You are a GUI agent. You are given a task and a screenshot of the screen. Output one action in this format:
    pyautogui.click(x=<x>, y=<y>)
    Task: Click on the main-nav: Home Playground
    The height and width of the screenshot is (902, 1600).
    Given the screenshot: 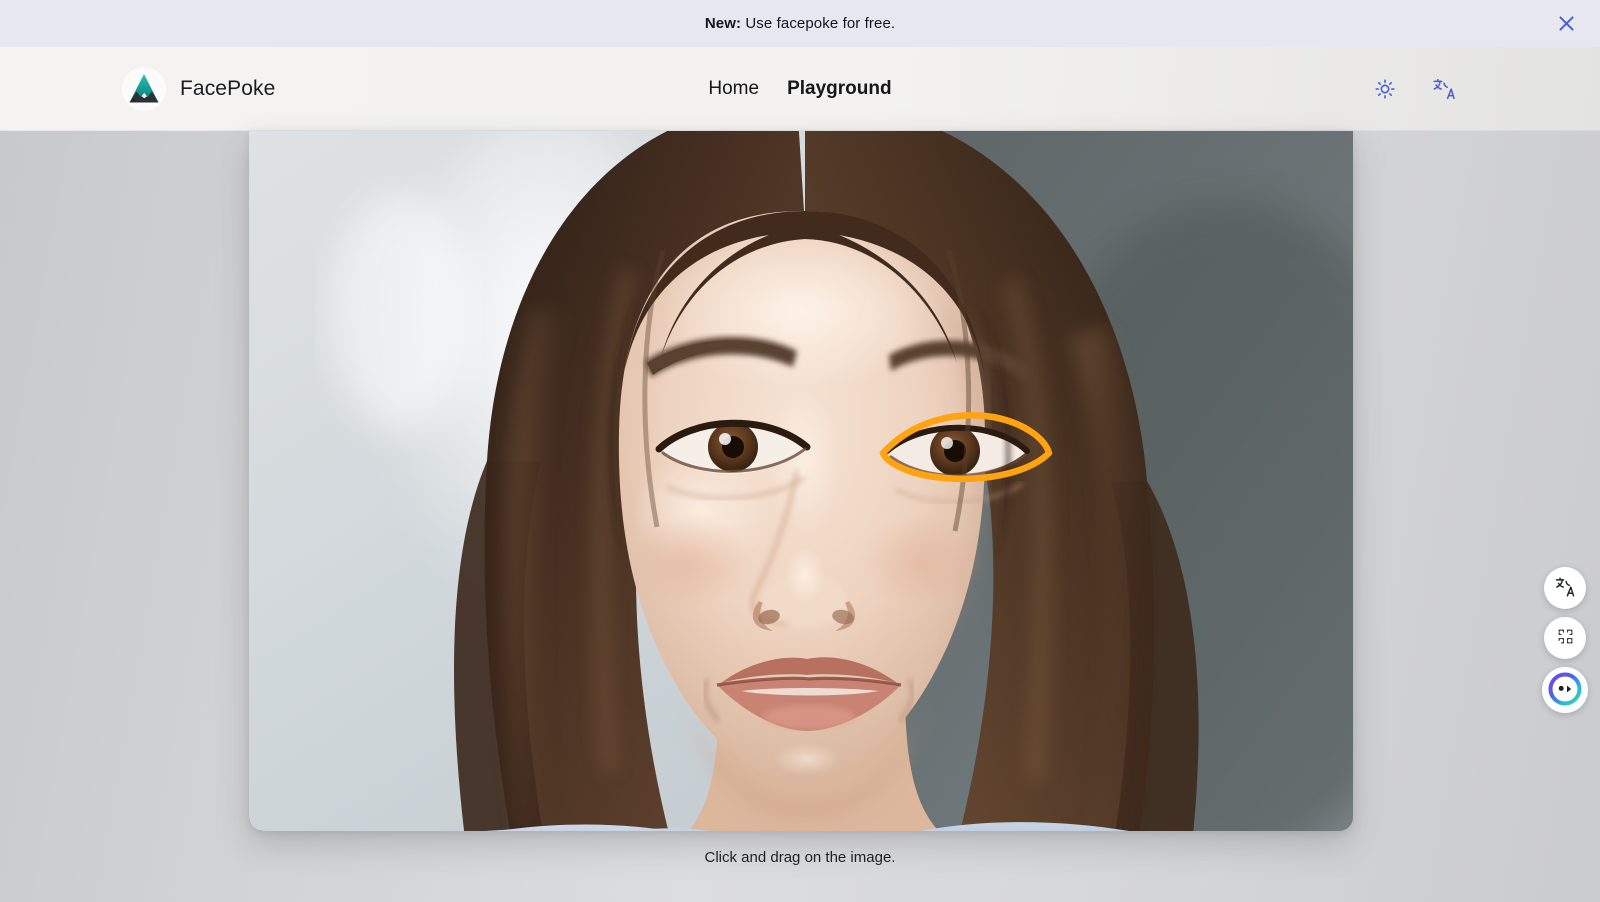 What is the action you would take?
    pyautogui.click(x=799, y=89)
    